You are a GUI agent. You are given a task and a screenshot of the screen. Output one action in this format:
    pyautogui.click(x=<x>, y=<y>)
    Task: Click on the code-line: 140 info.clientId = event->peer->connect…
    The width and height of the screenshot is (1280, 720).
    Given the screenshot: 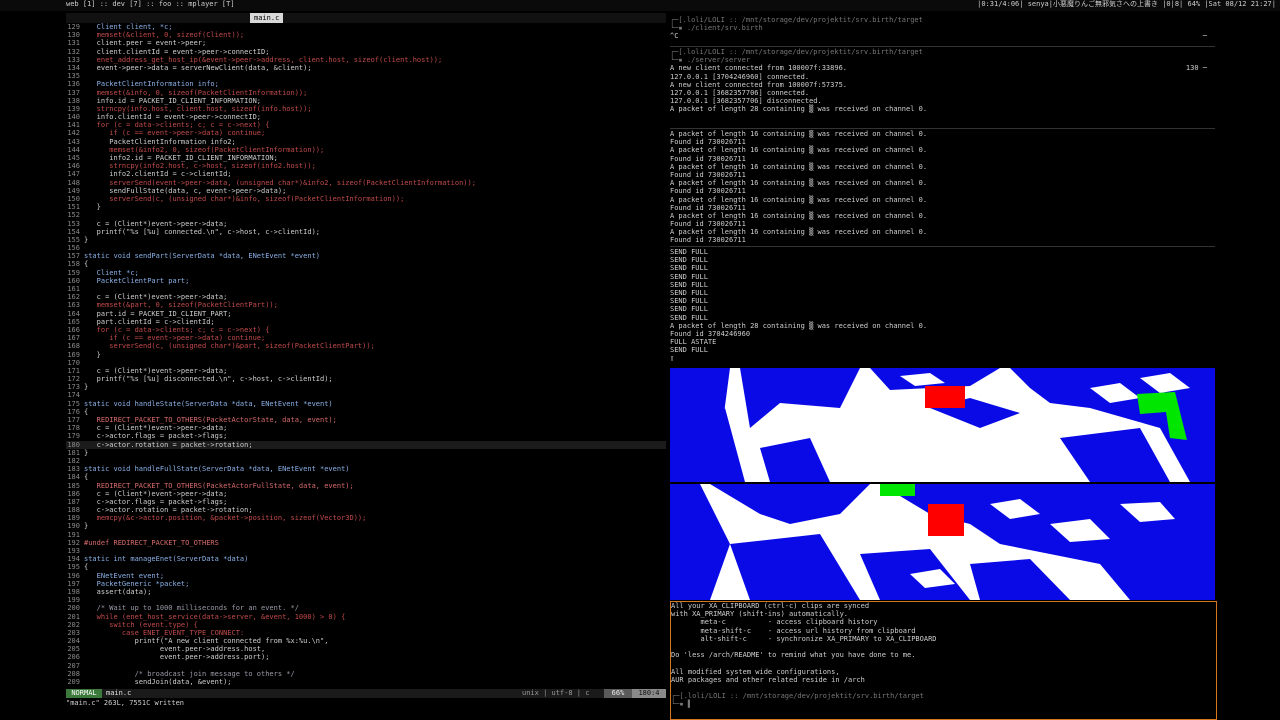 What is the action you would take?
    pyautogui.click(x=366, y=117)
    